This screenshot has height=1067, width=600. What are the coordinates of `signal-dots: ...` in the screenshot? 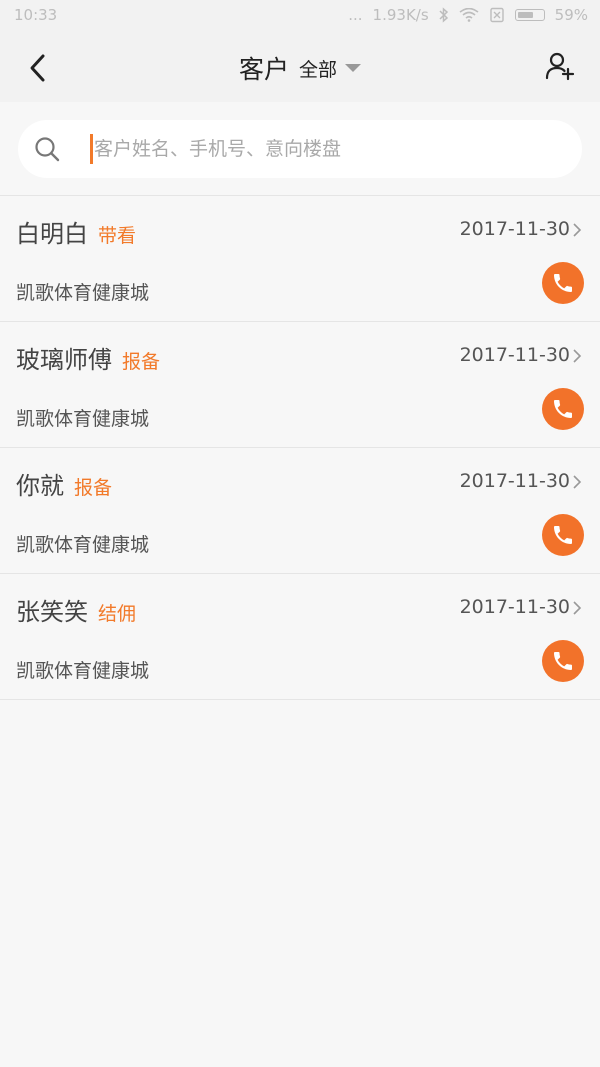 It's located at (355, 15).